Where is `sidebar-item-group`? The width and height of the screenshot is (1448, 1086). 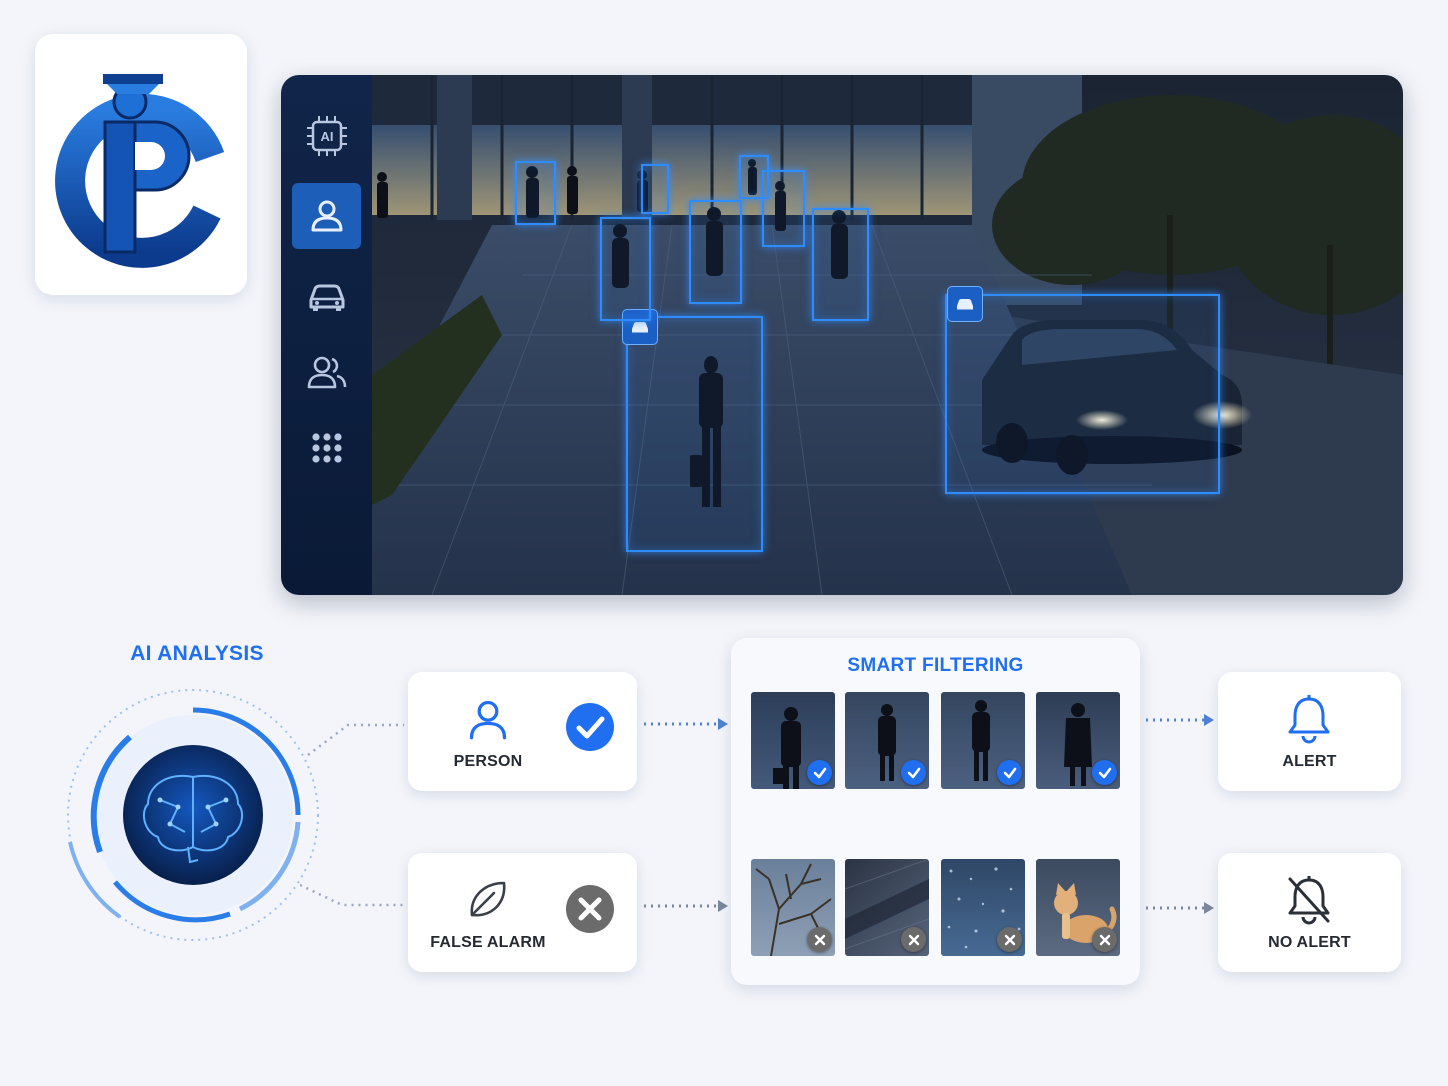
sidebar-item-group is located at coordinates (326, 372).